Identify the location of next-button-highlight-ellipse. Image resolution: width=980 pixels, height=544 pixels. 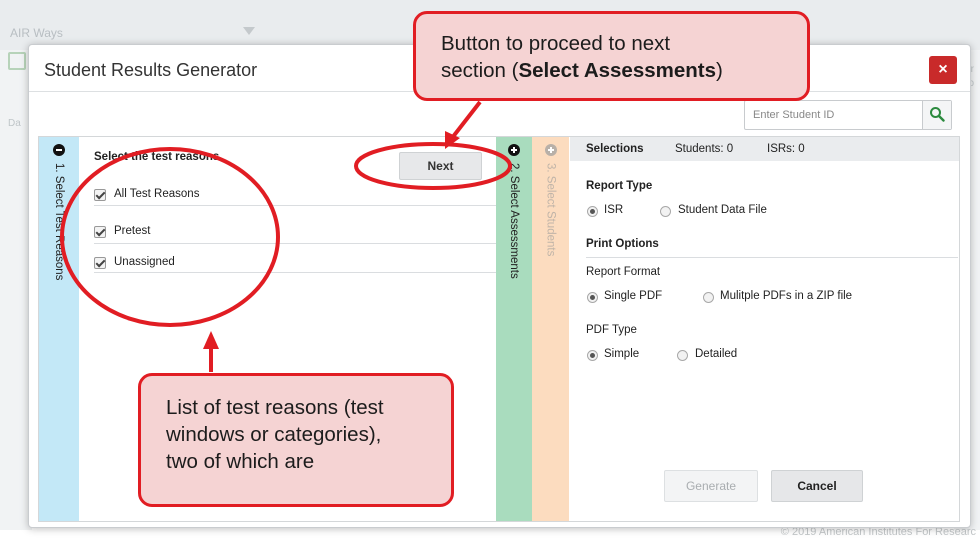
(433, 166).